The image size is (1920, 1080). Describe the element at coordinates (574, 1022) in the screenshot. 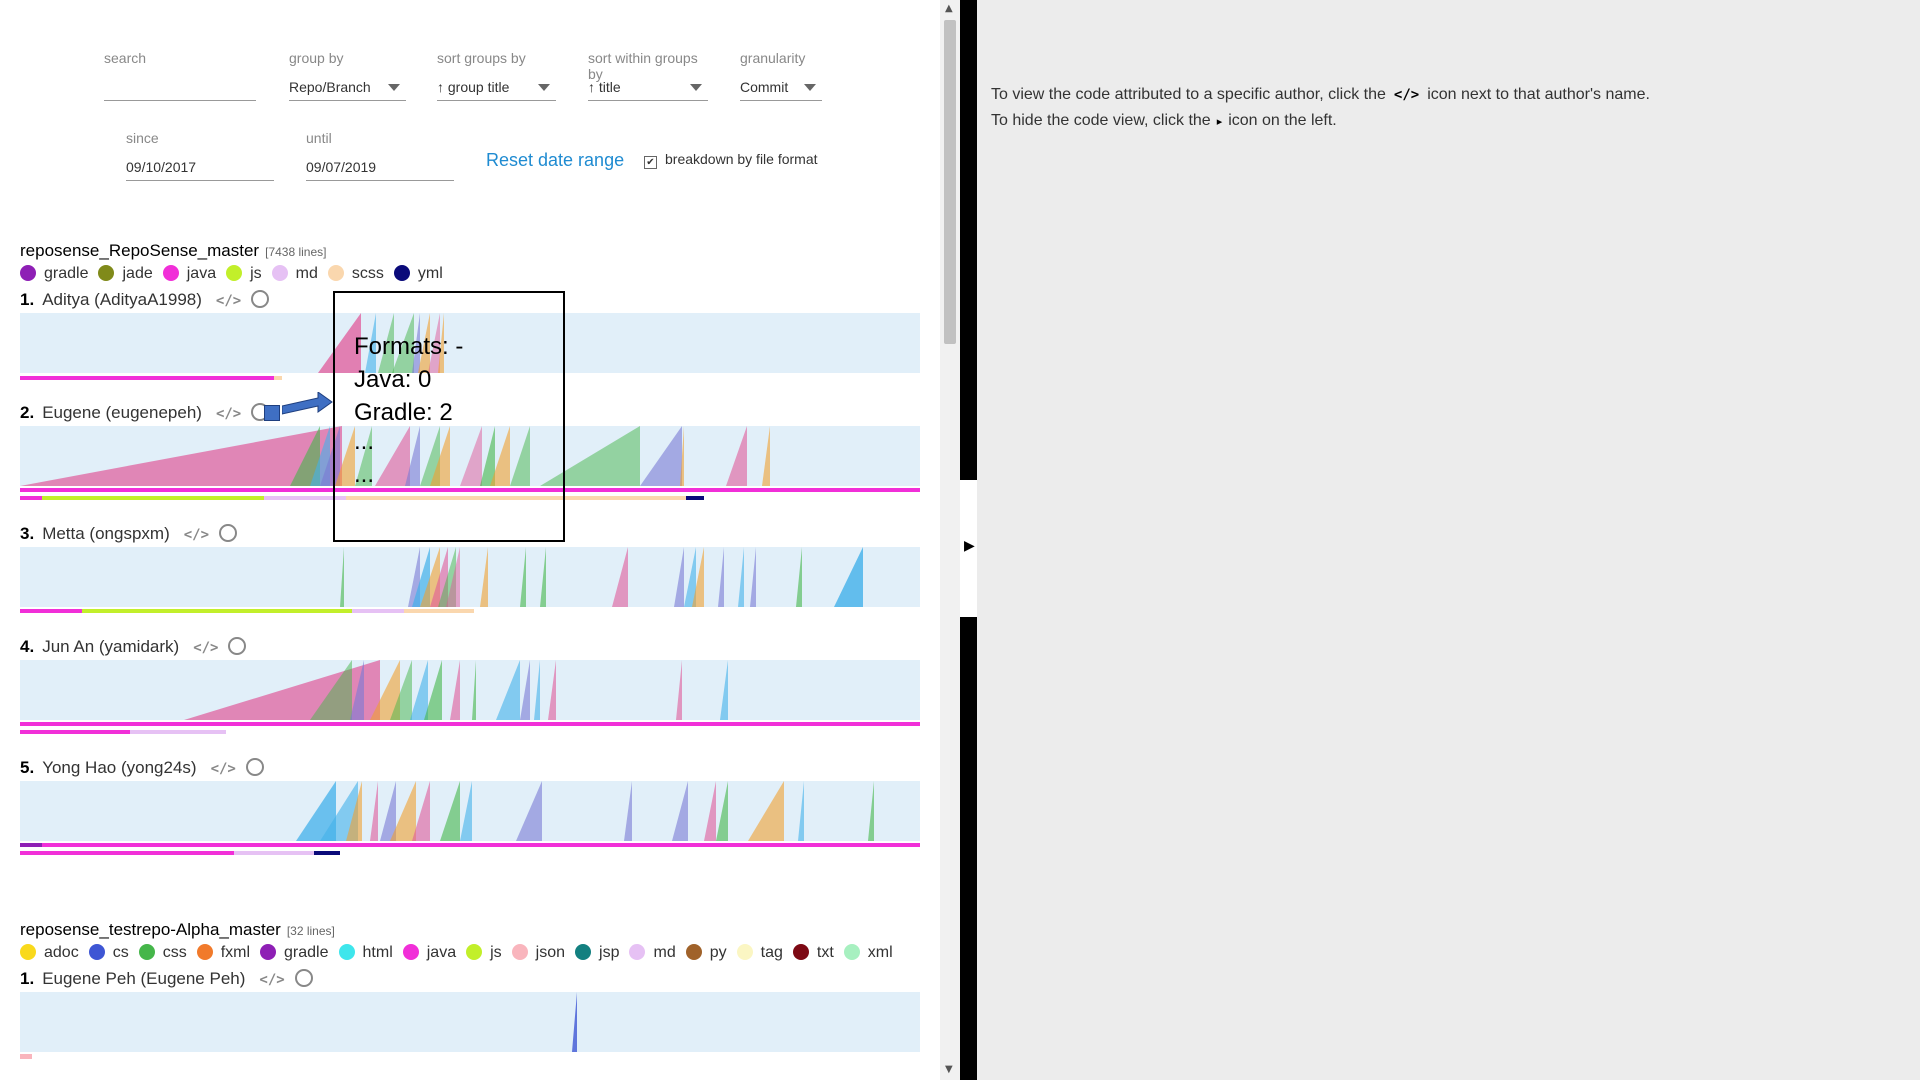

I see `ramp-svg` at that location.